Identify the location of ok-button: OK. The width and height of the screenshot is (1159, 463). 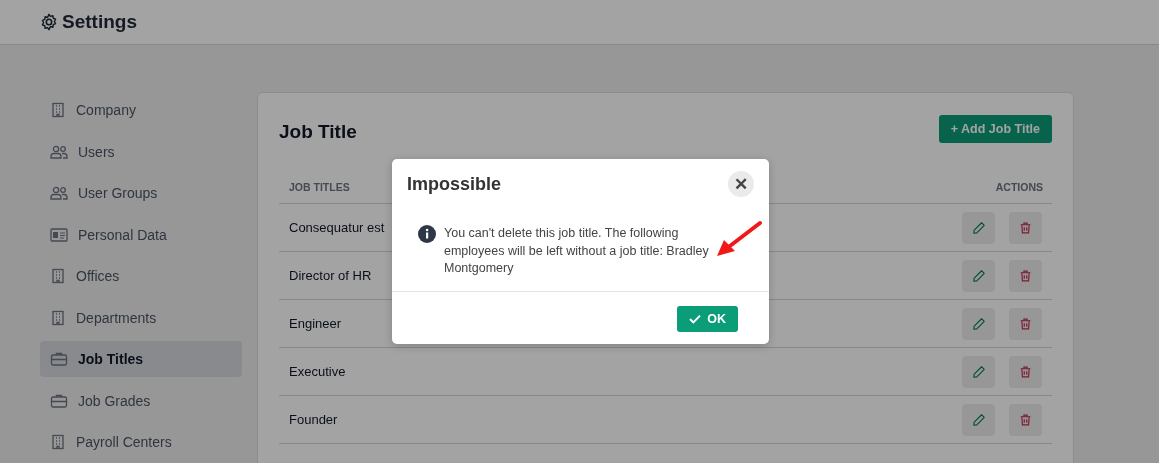
(707, 318).